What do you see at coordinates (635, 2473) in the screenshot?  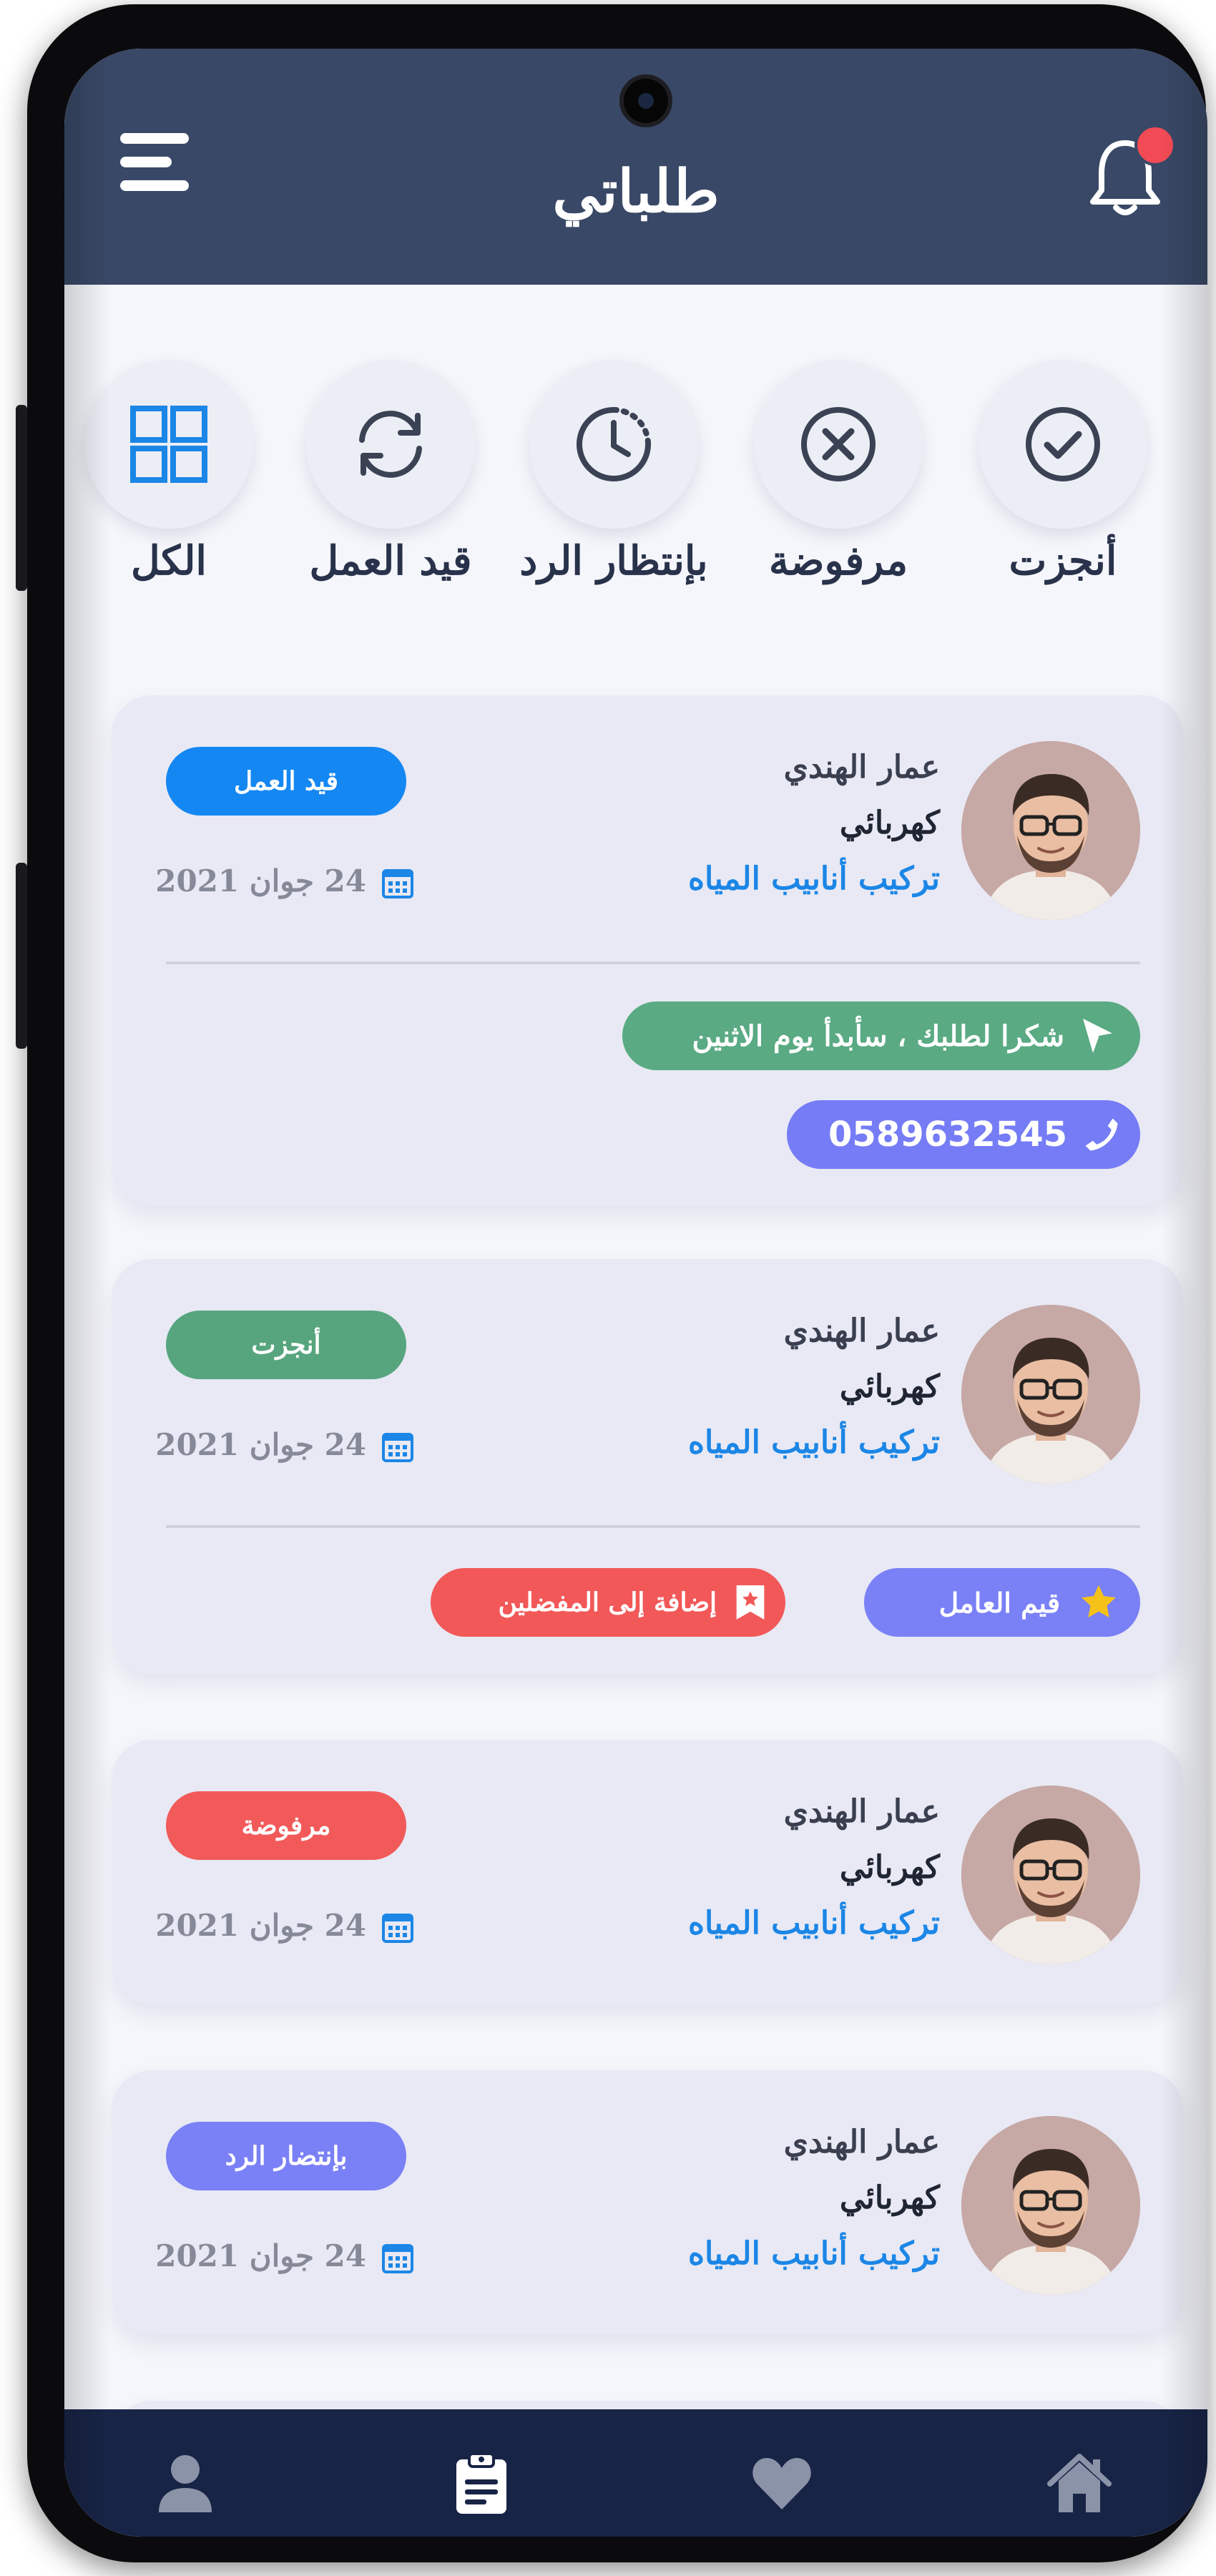 I see `bottom-navigation` at bounding box center [635, 2473].